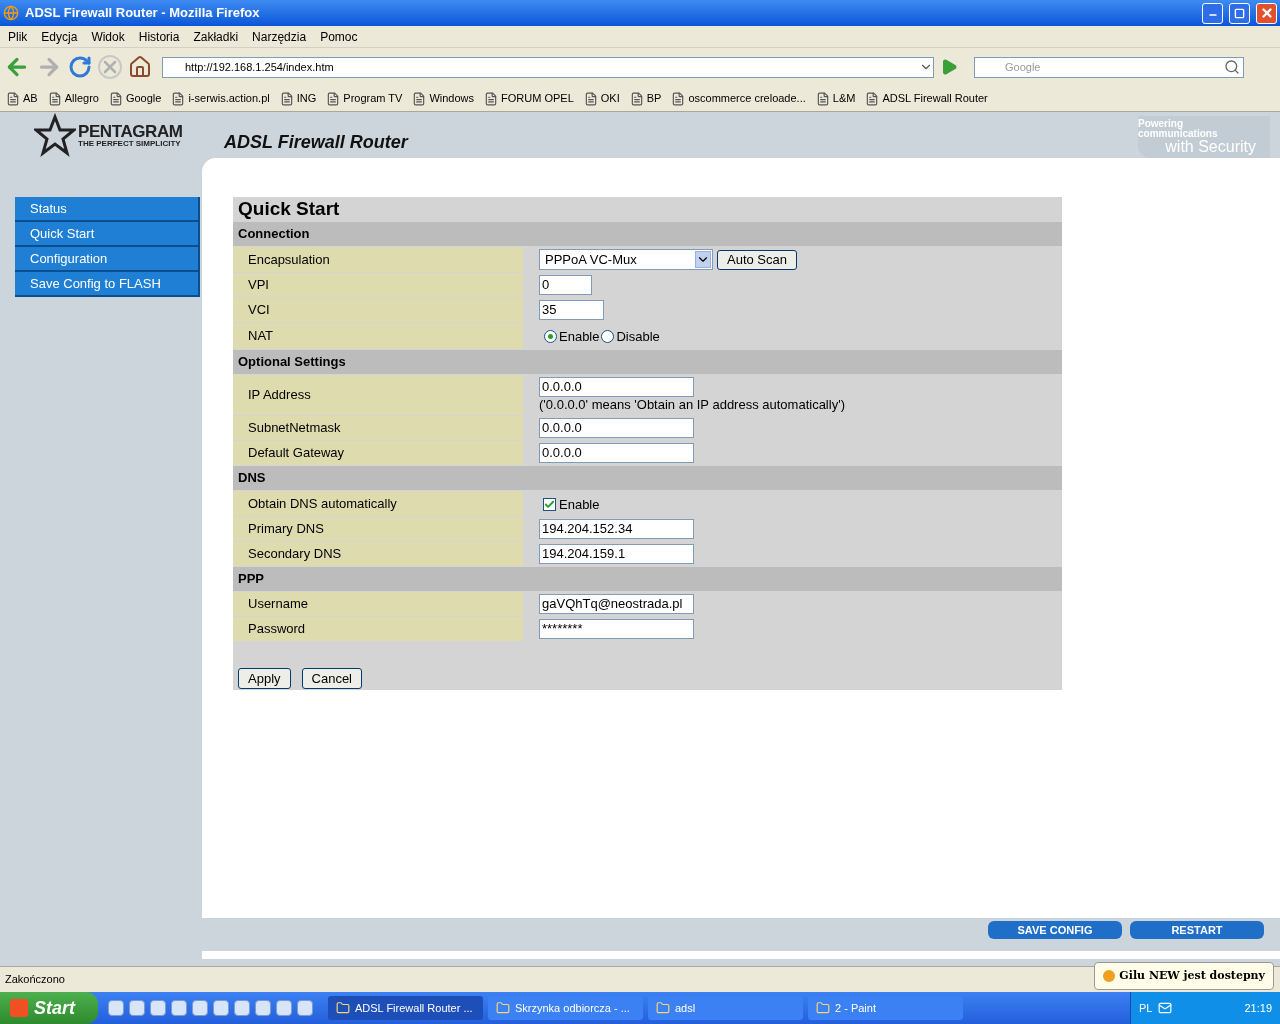 This screenshot has height=1024, width=1280. What do you see at coordinates (638, 337) in the screenshot?
I see `radio-label: Disable` at bounding box center [638, 337].